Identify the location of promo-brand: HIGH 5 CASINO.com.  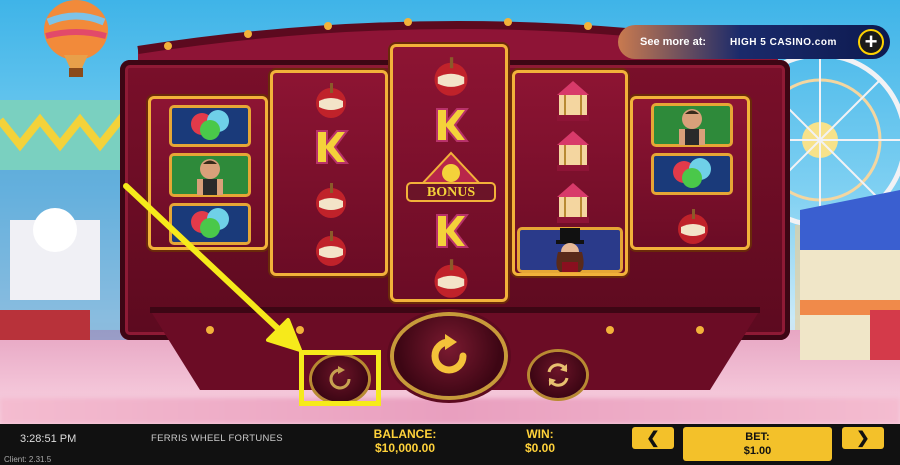
(783, 42).